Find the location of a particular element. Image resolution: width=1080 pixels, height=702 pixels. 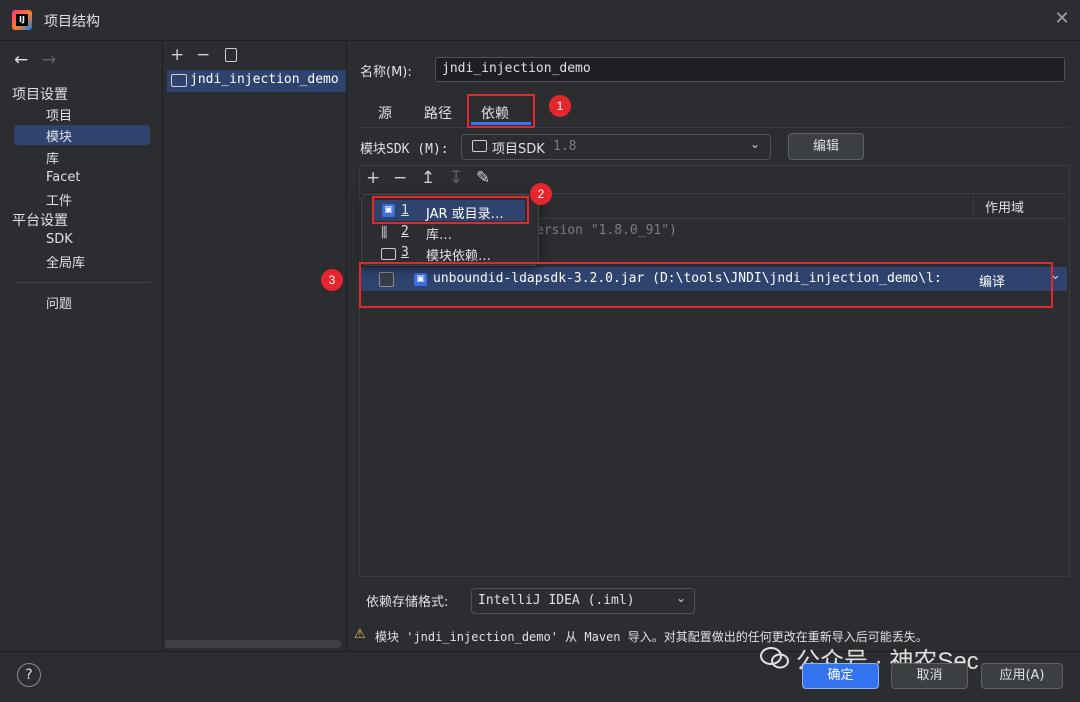

sdk-version: 1.8 is located at coordinates (565, 146).